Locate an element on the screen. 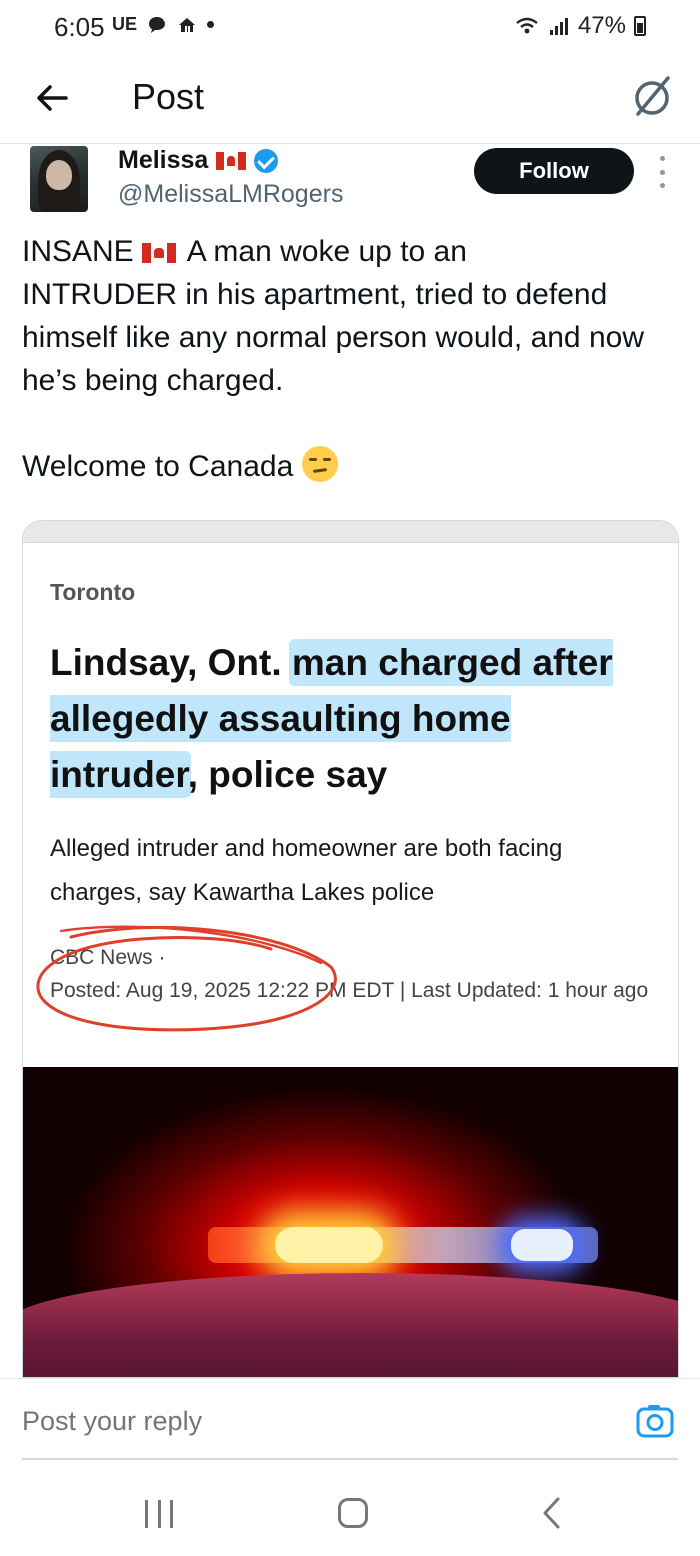  battery-icon is located at coordinates (640, 26).